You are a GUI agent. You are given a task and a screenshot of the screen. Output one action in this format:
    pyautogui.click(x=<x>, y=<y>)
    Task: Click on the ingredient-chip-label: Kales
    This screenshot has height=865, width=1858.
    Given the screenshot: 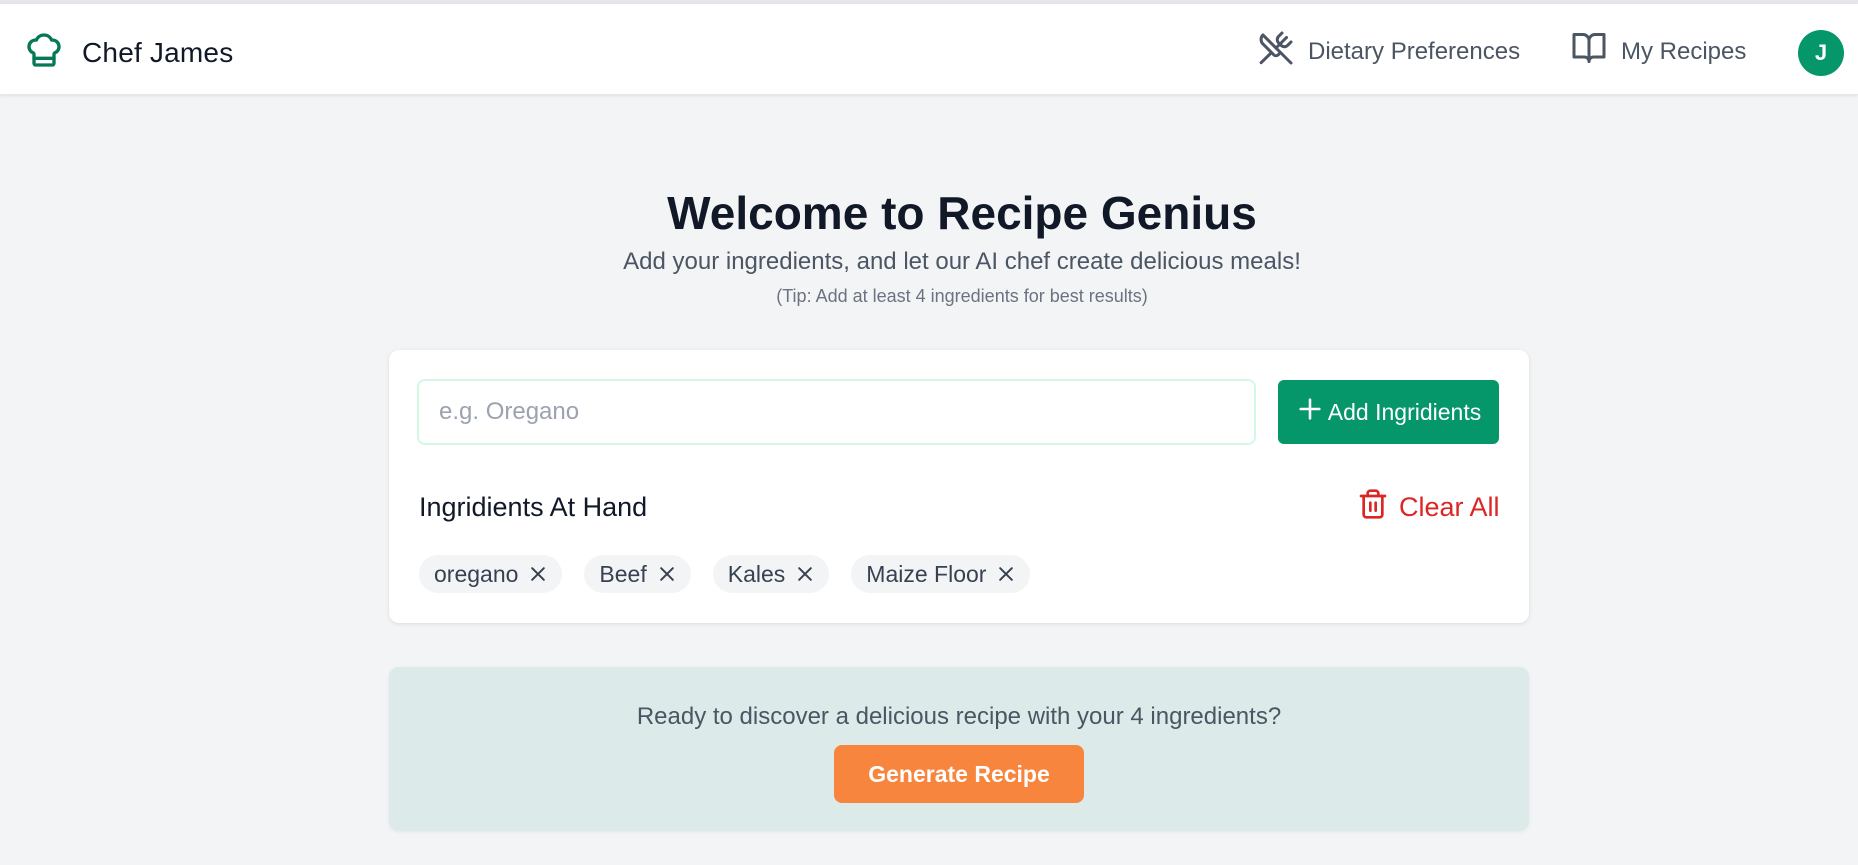 What is the action you would take?
    pyautogui.click(x=756, y=573)
    